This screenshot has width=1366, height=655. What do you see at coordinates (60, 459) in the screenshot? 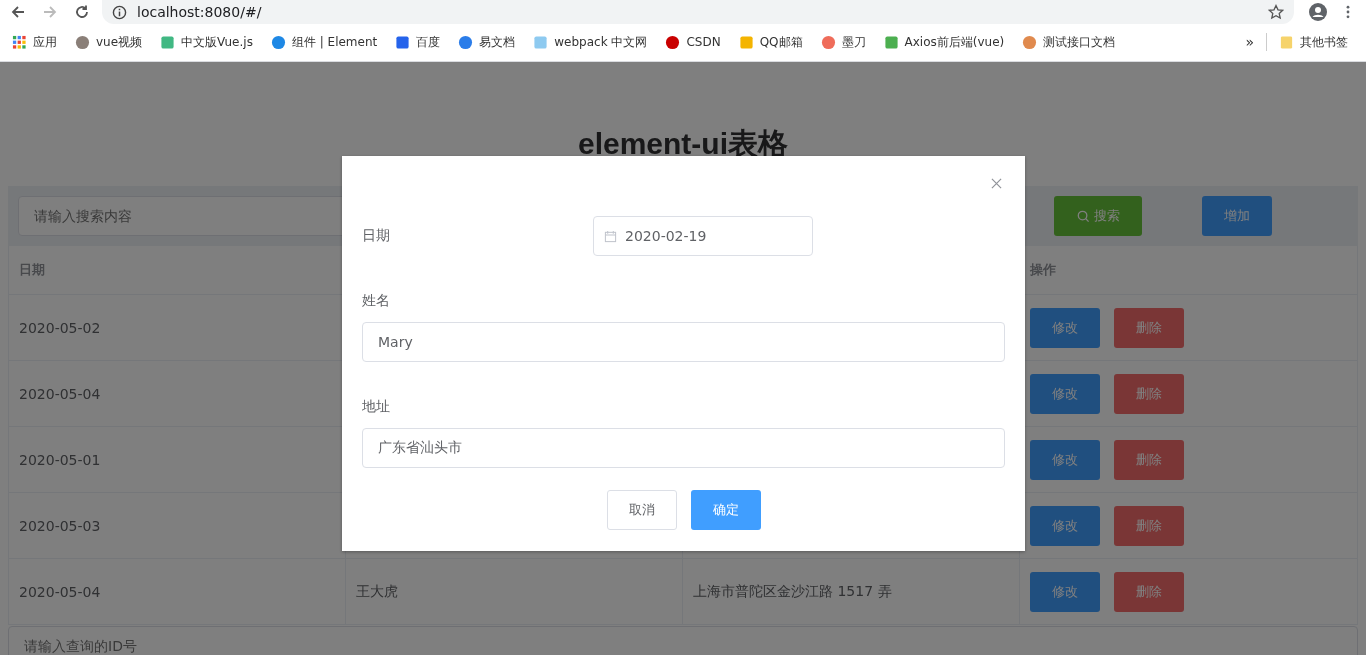
I see `table-cell: 2020-05-01` at bounding box center [60, 459].